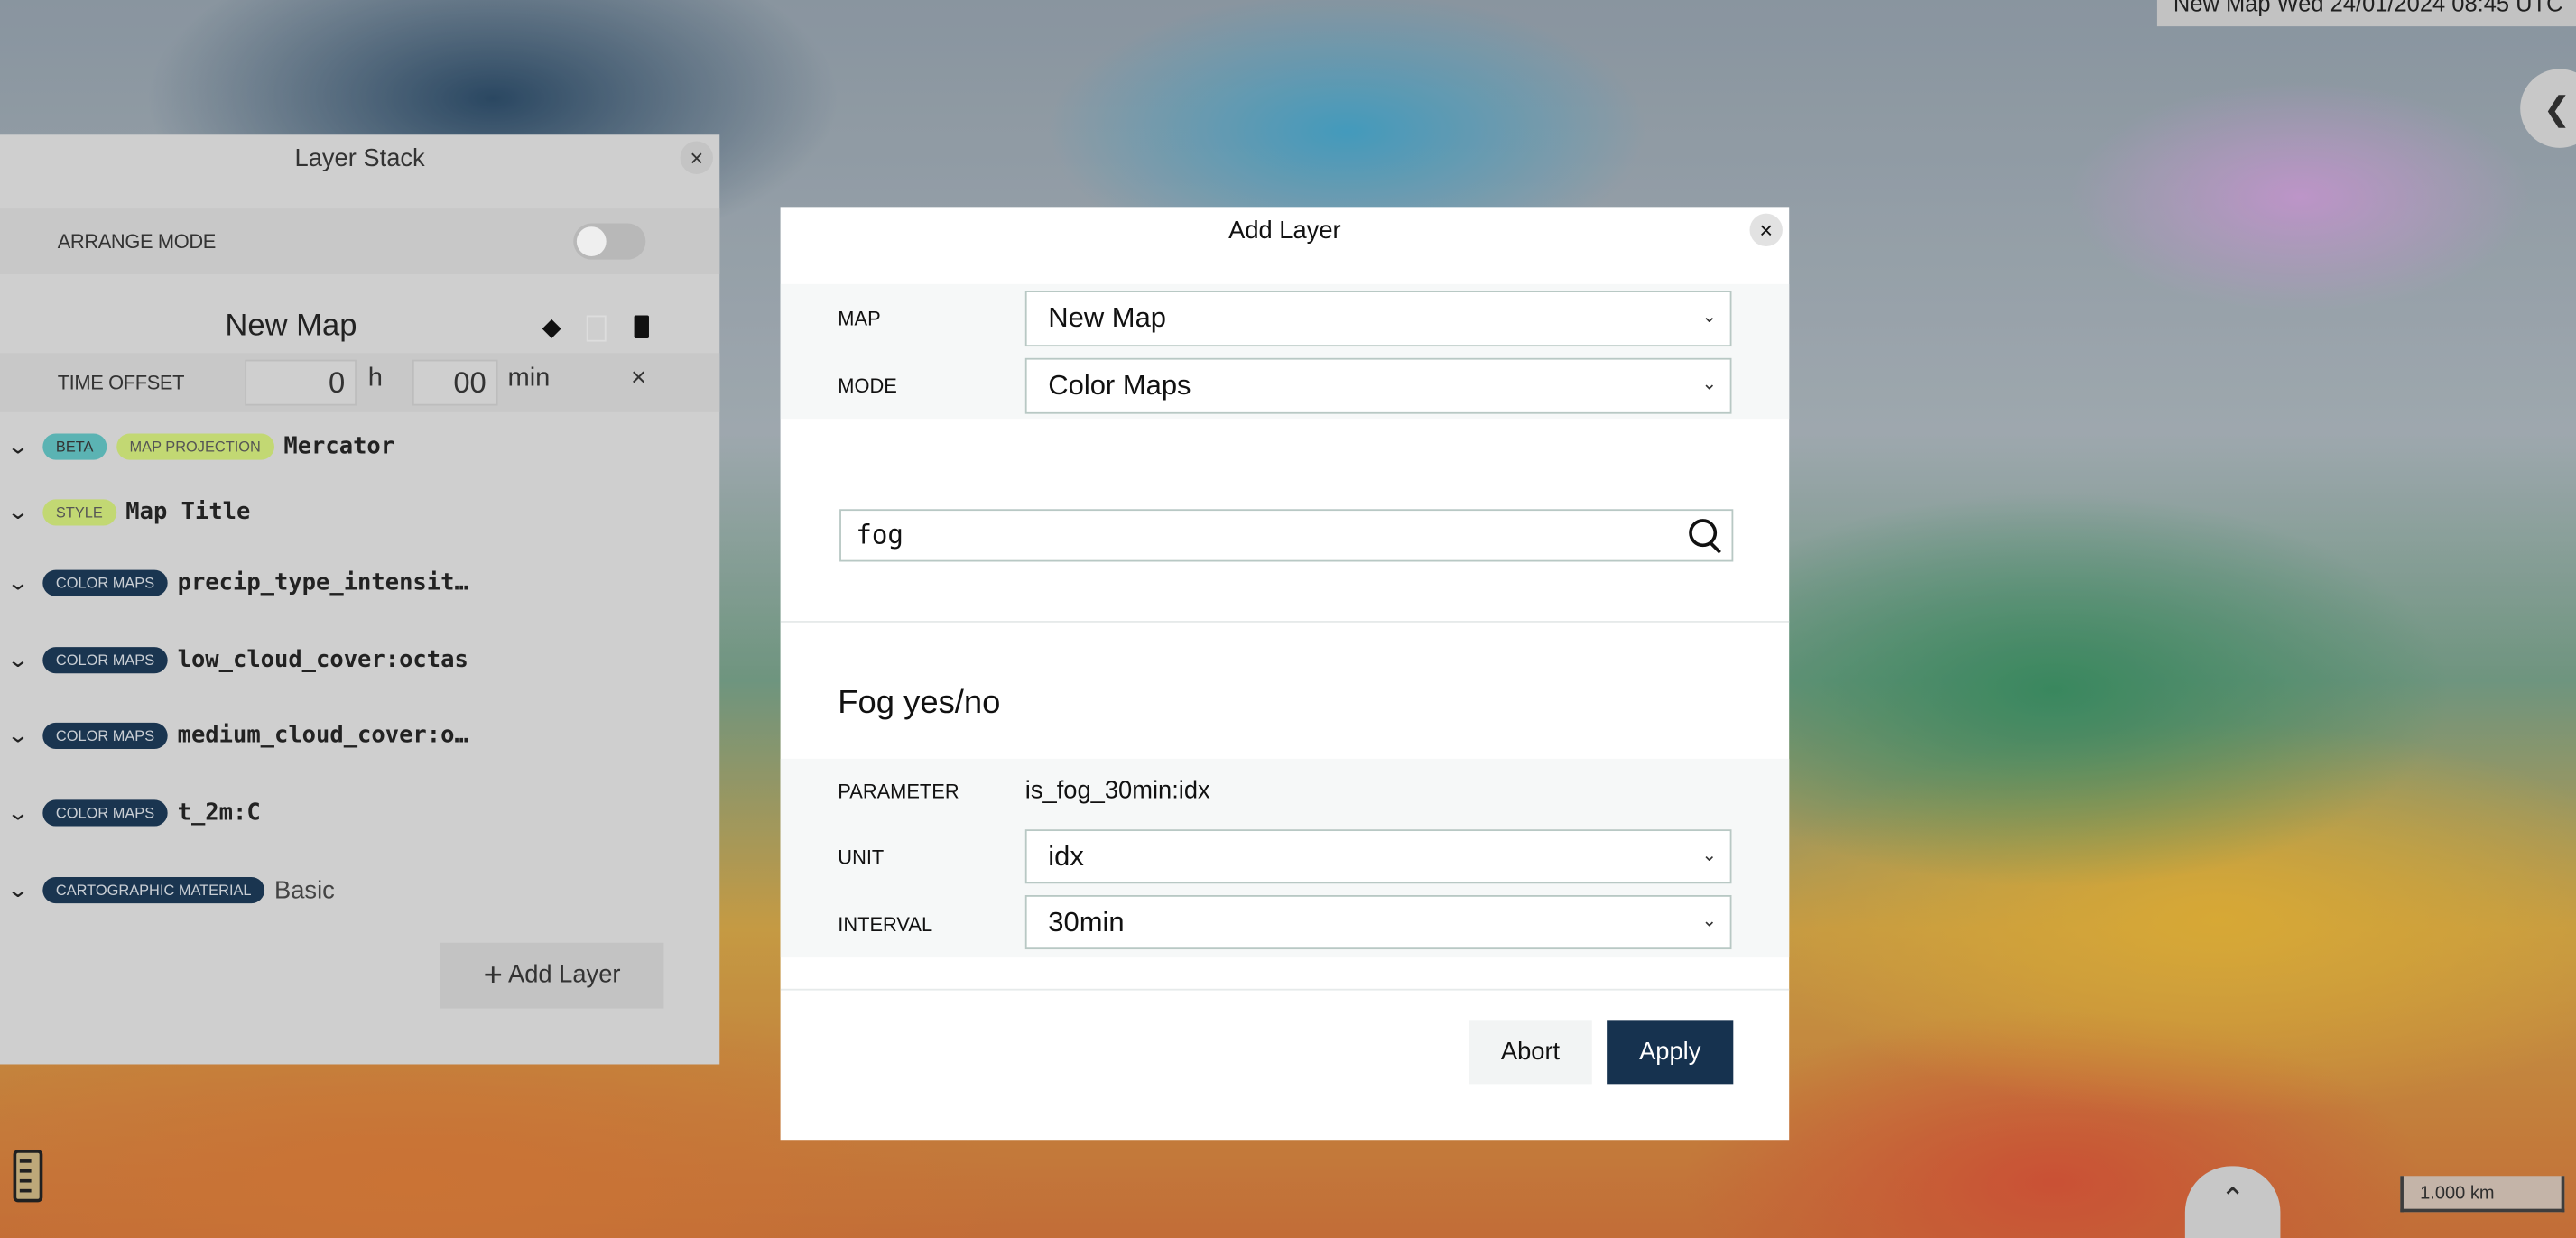 This screenshot has height=1238, width=2576. I want to click on layer-item: ⌄ CARTOGRAPHIC MATERIAL Basic, so click(171, 891).